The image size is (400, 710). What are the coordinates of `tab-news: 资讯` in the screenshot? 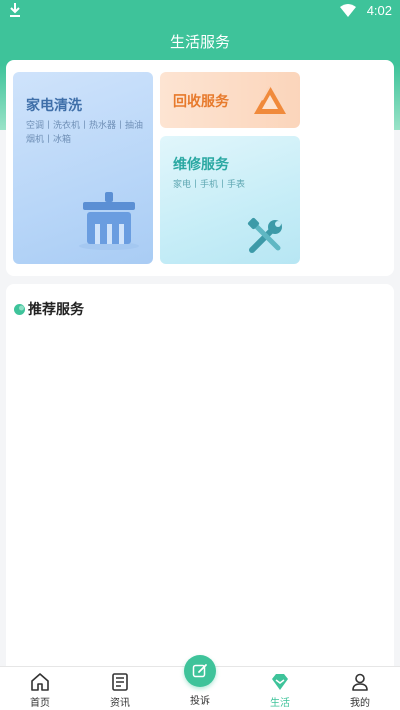 It's located at (120, 688).